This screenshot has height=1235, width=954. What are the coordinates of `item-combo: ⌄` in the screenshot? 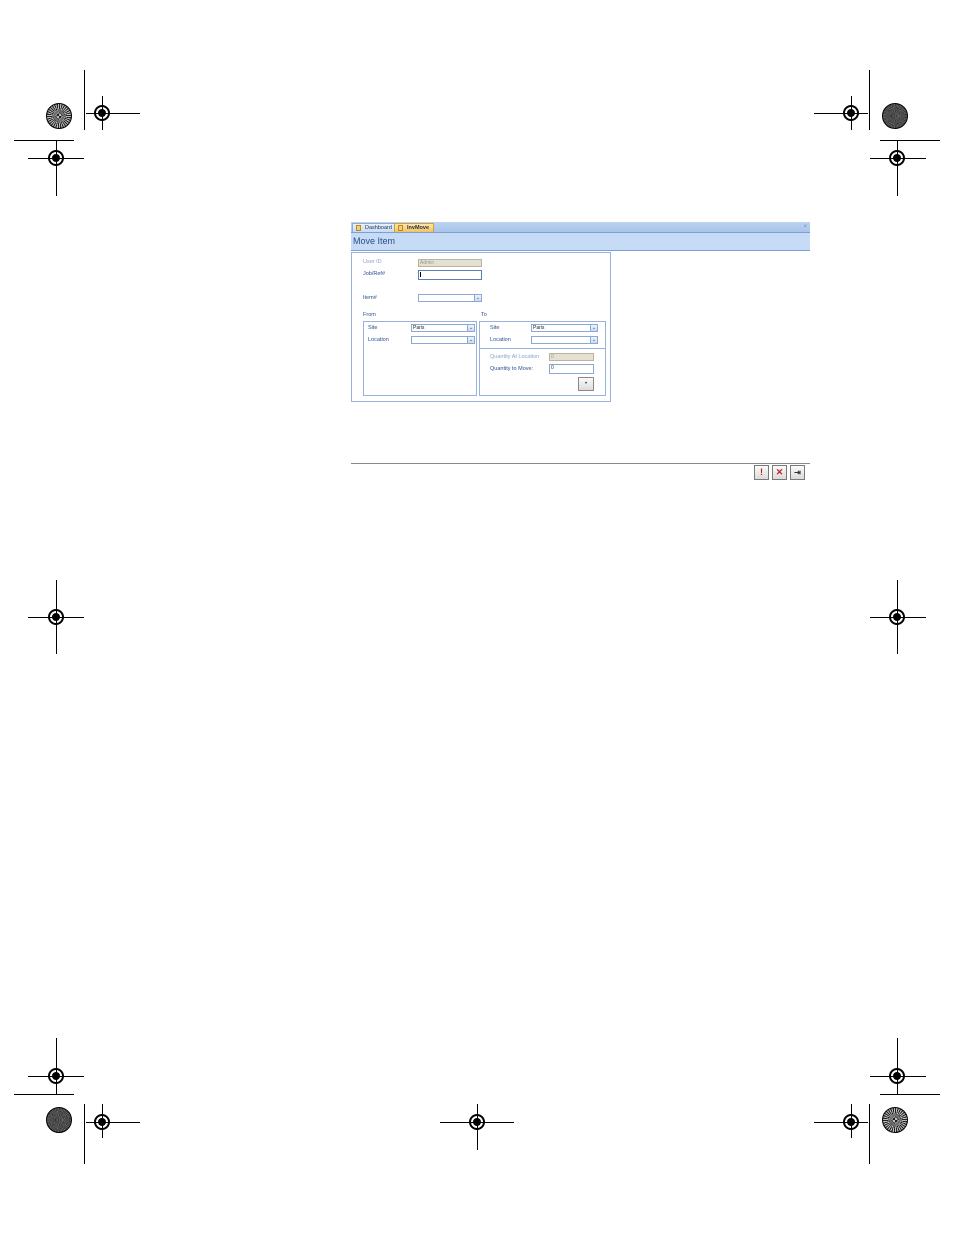 It's located at (450, 298).